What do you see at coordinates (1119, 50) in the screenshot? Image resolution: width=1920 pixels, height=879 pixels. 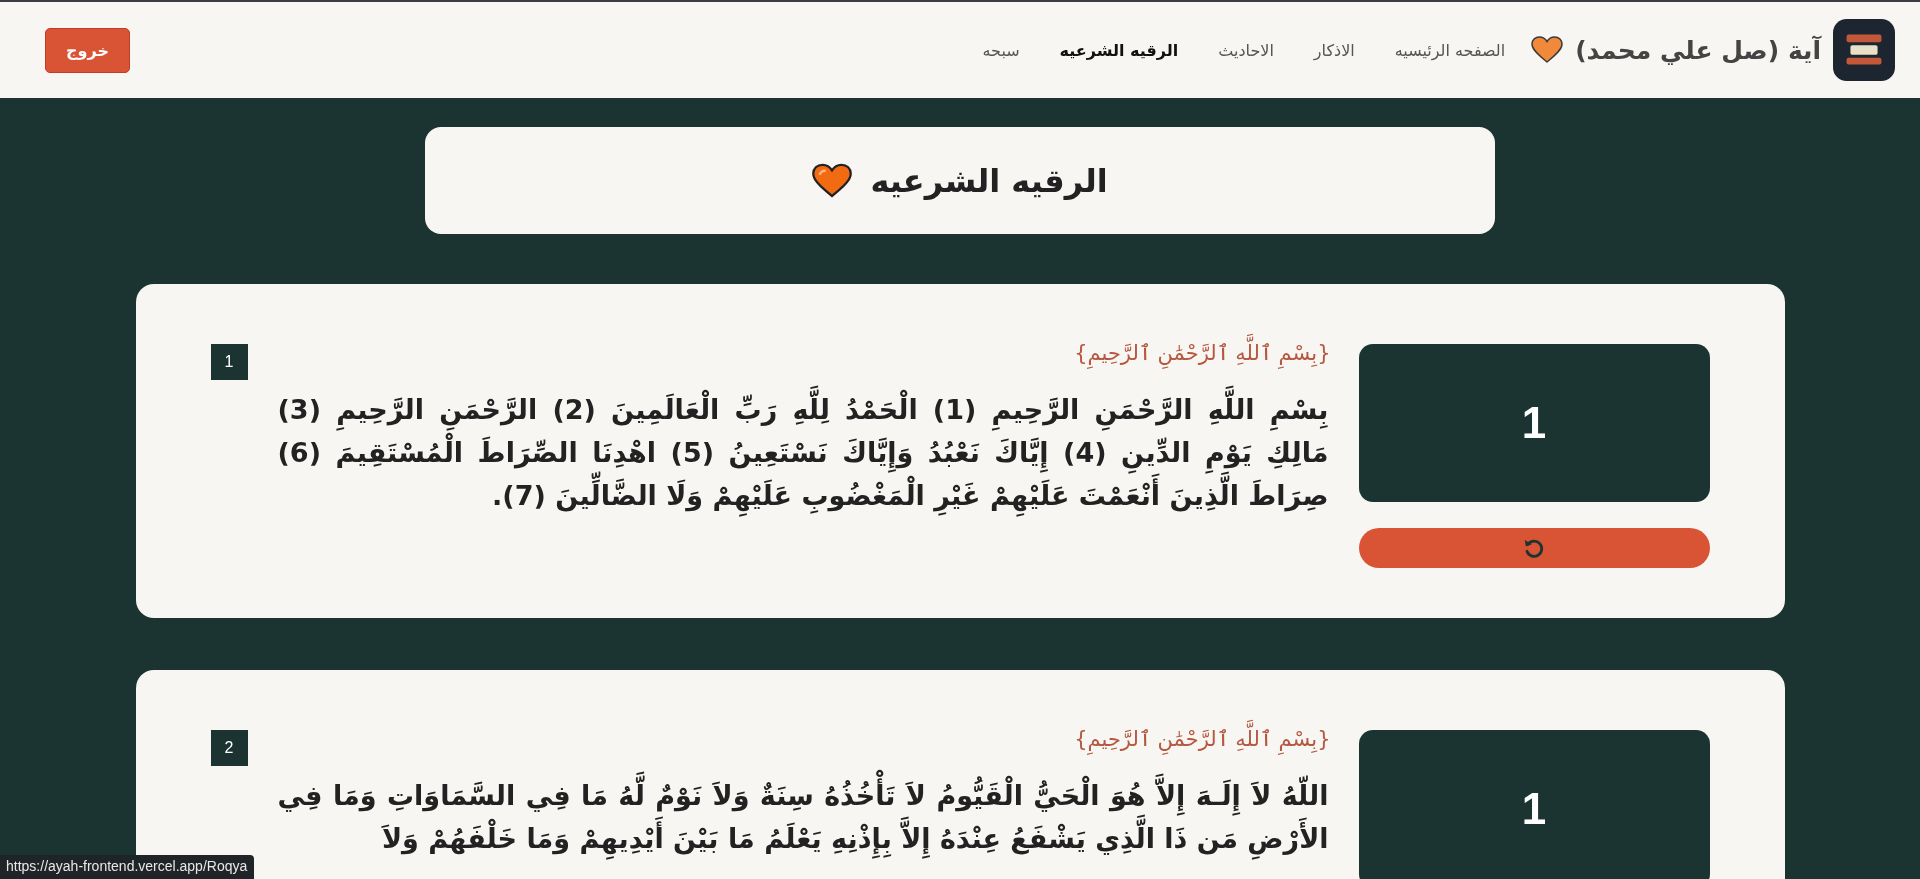 I see `nav-link: الرقيه الشرعيه` at bounding box center [1119, 50].